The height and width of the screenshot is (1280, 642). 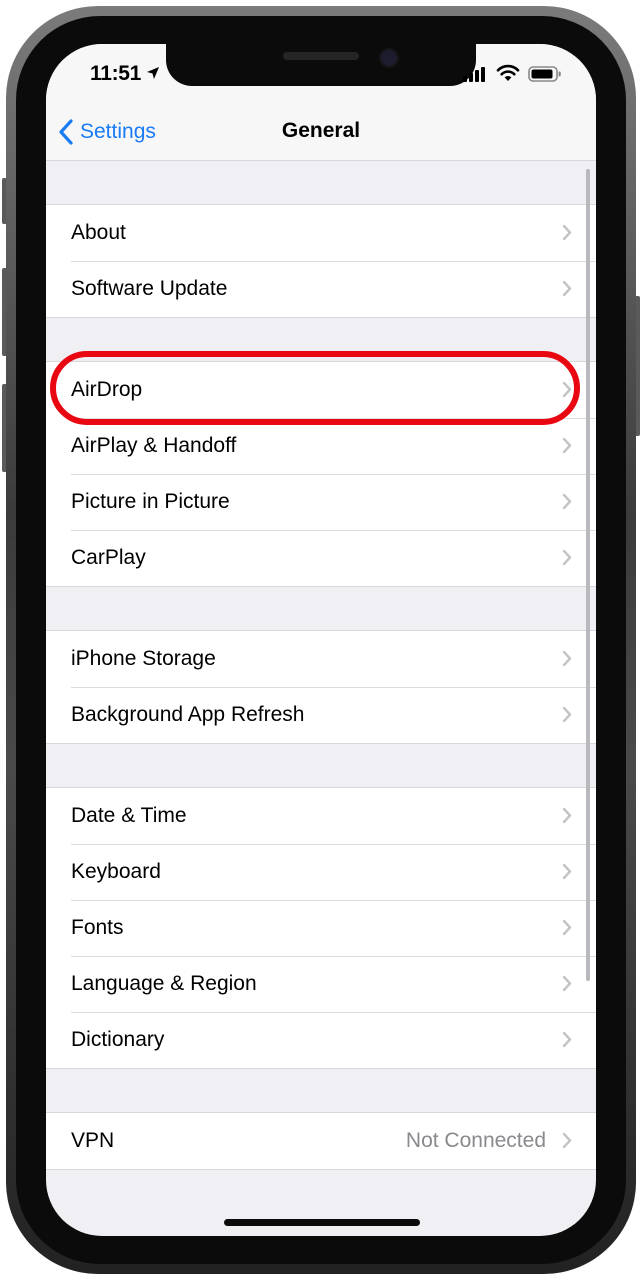 I want to click on battery-icon, so click(x=544, y=74).